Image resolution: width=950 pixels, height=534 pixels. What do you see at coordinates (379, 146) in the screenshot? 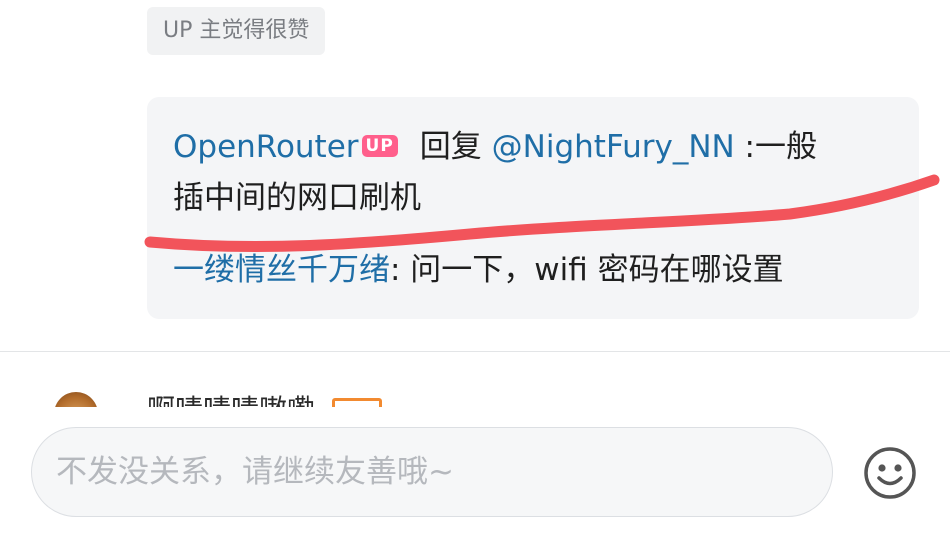
I see `up-badge: UP` at bounding box center [379, 146].